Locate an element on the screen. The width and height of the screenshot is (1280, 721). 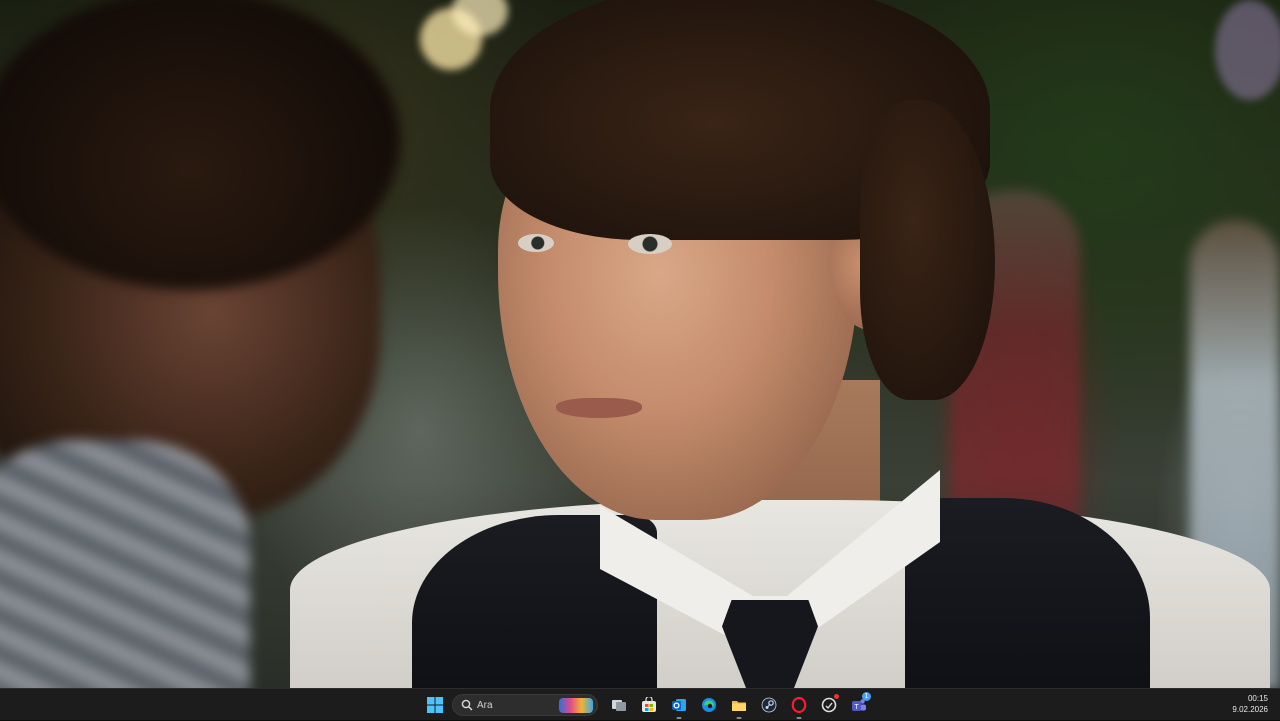
clock-date: 9.02.2026 is located at coordinates (1250, 709).